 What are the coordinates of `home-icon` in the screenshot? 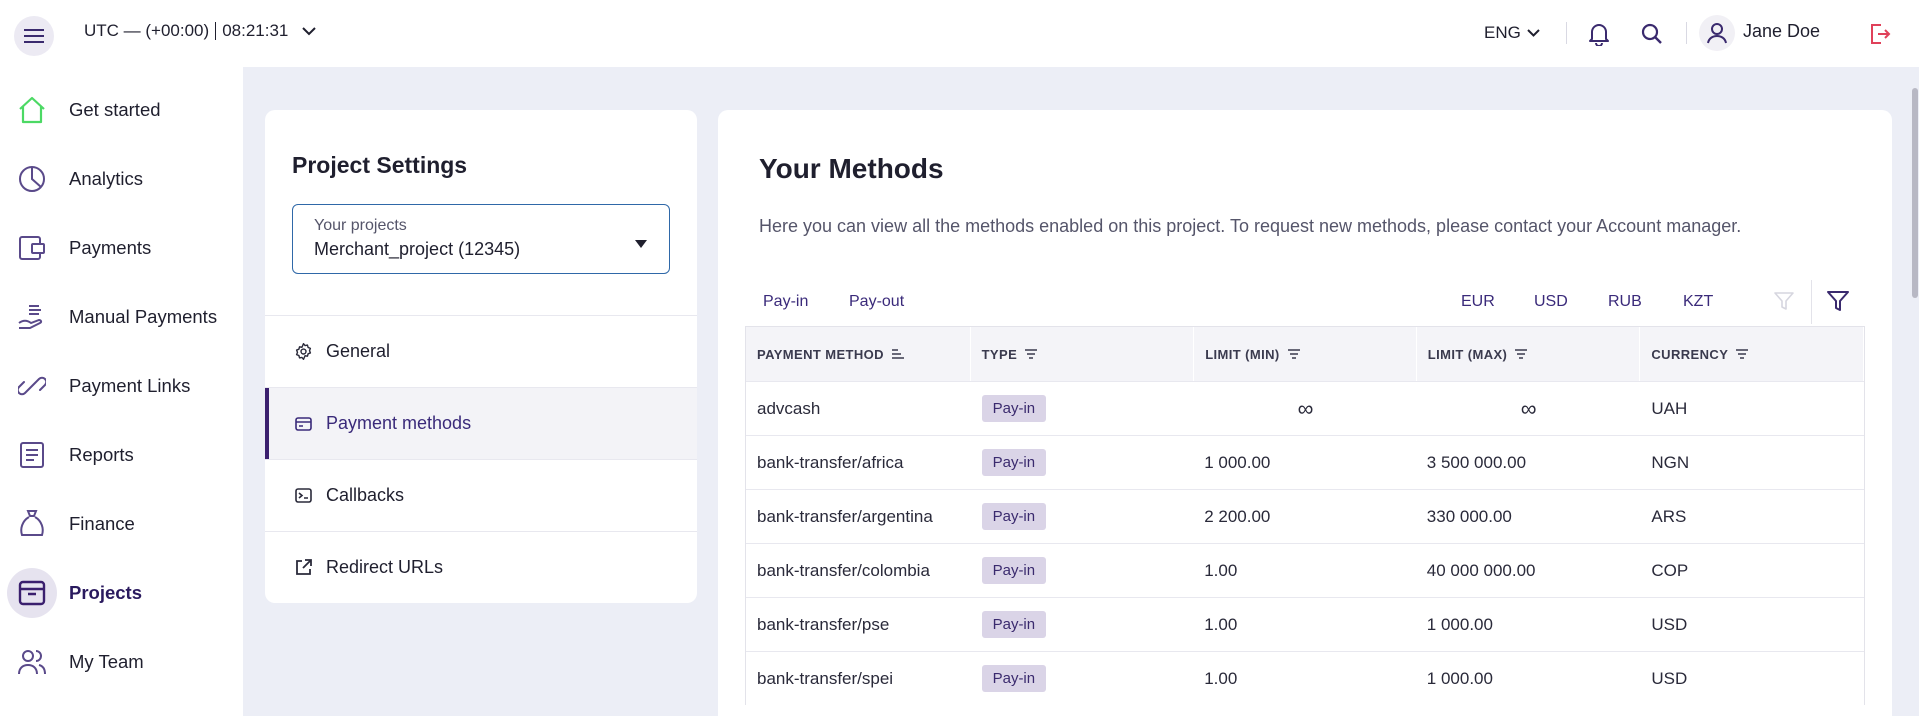 It's located at (32, 110).